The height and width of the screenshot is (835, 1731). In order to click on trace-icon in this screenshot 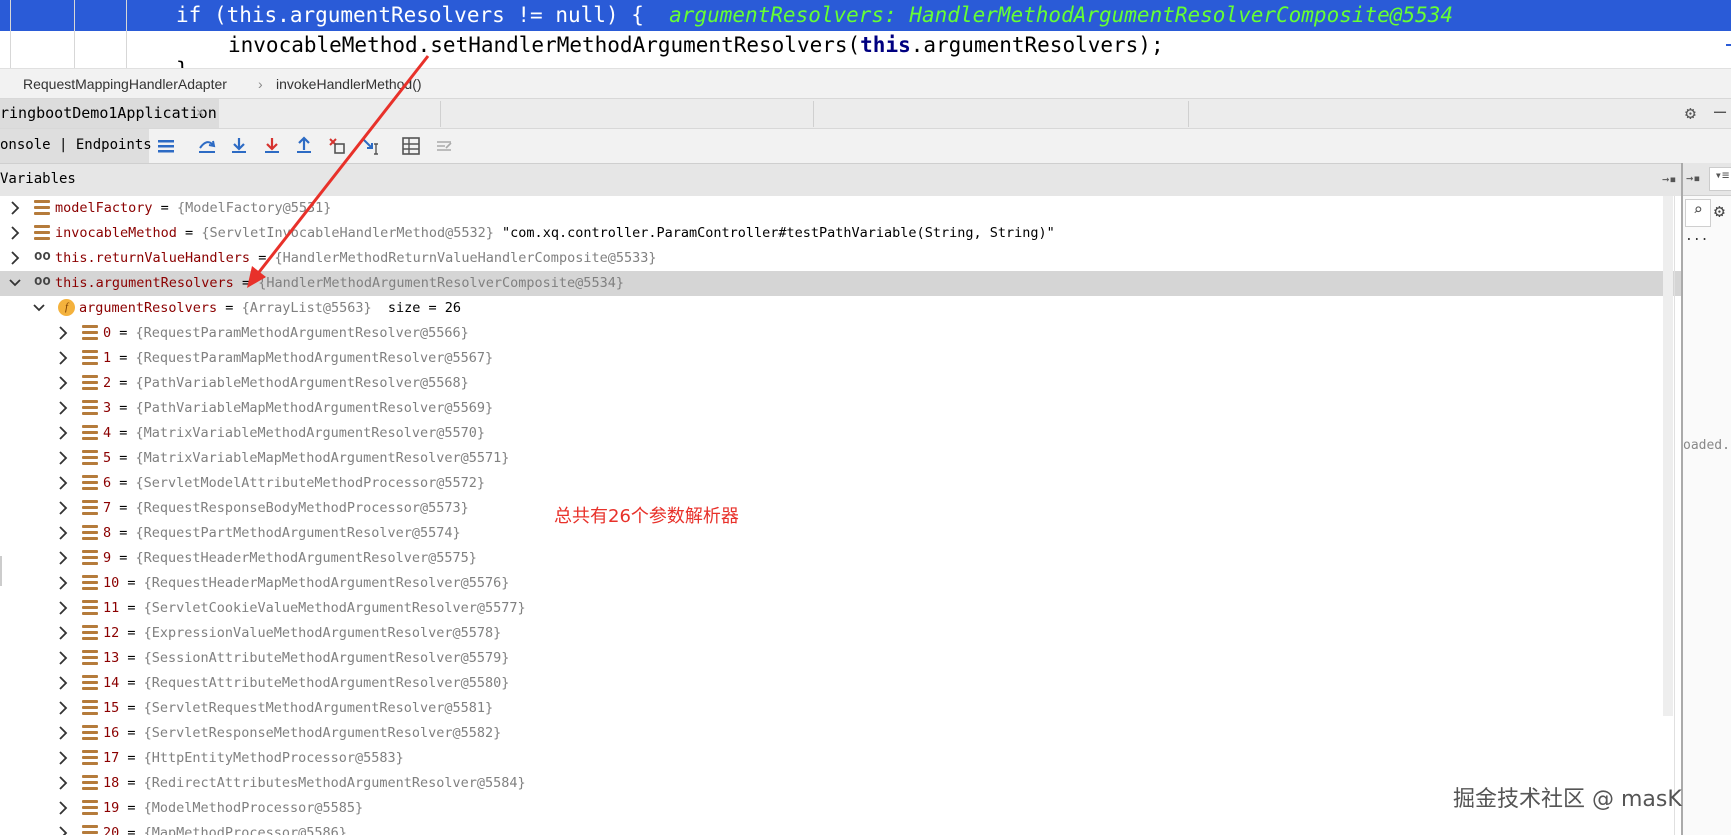, I will do `click(444, 146)`.